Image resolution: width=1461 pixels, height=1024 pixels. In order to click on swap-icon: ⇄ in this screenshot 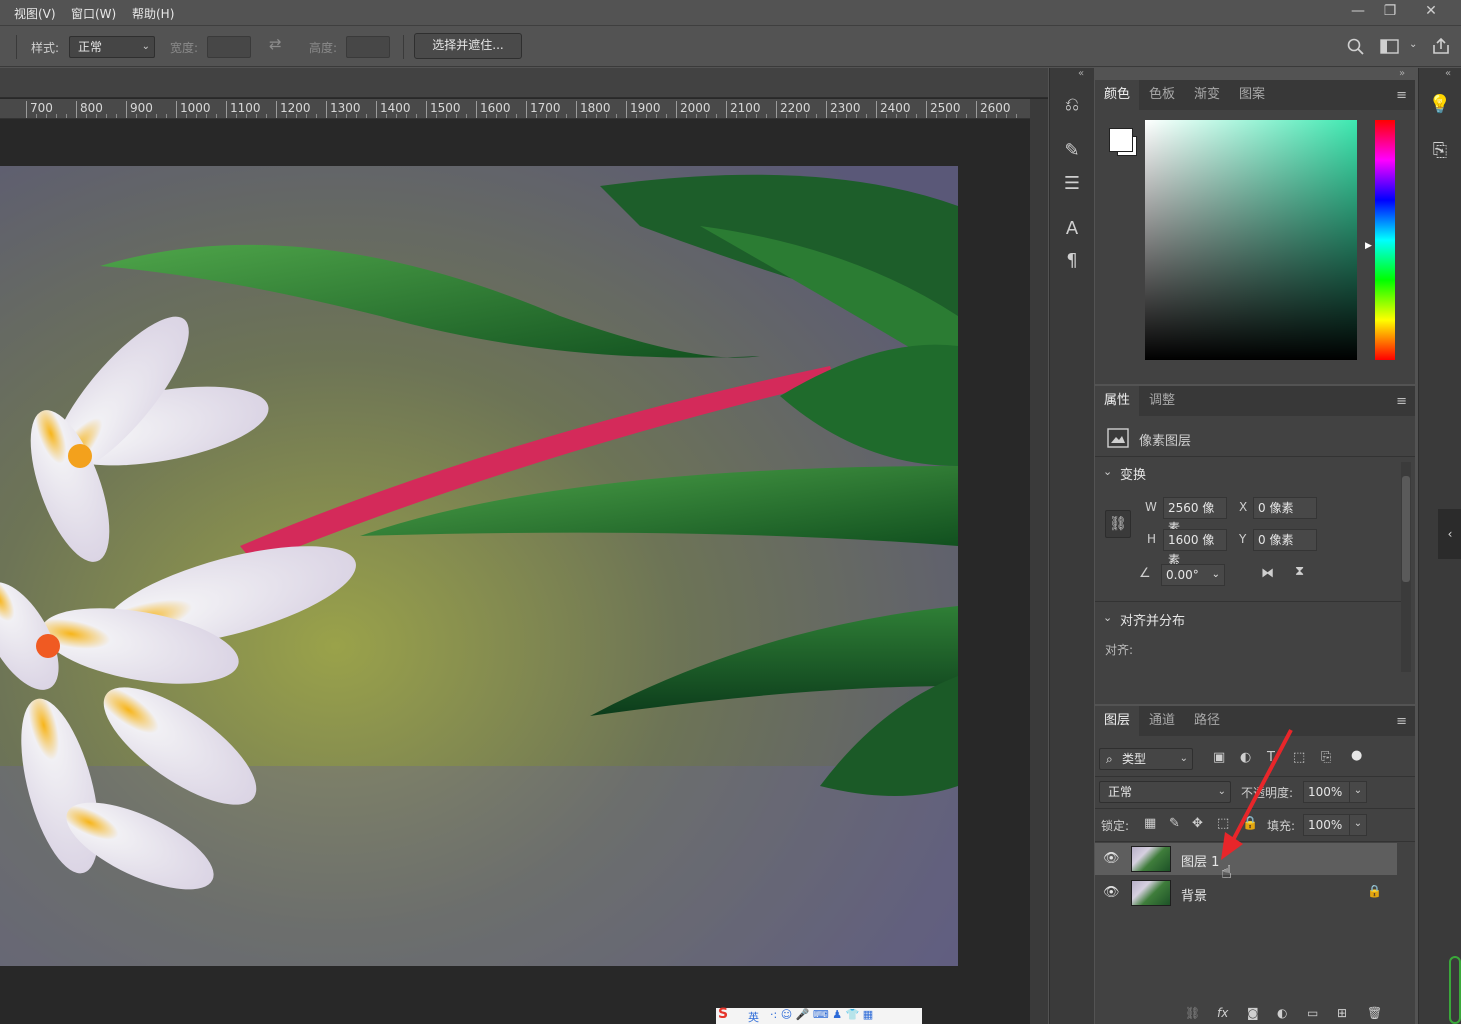, I will do `click(275, 44)`.